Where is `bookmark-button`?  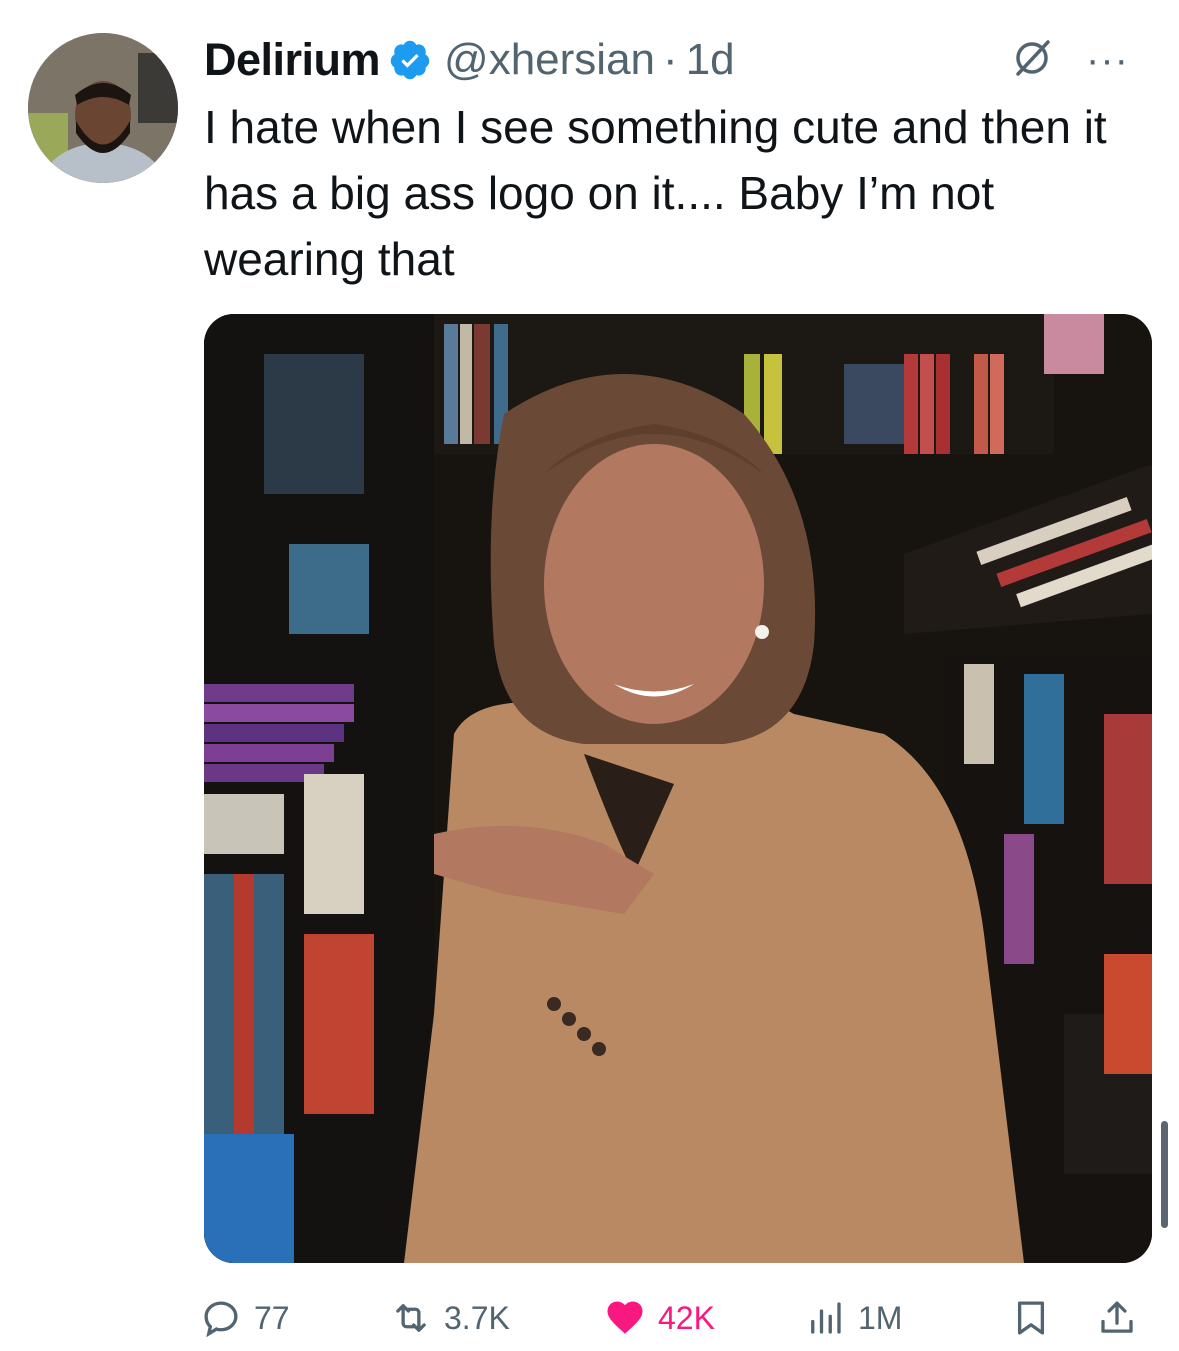
bookmark-button is located at coordinates (1037, 1318).